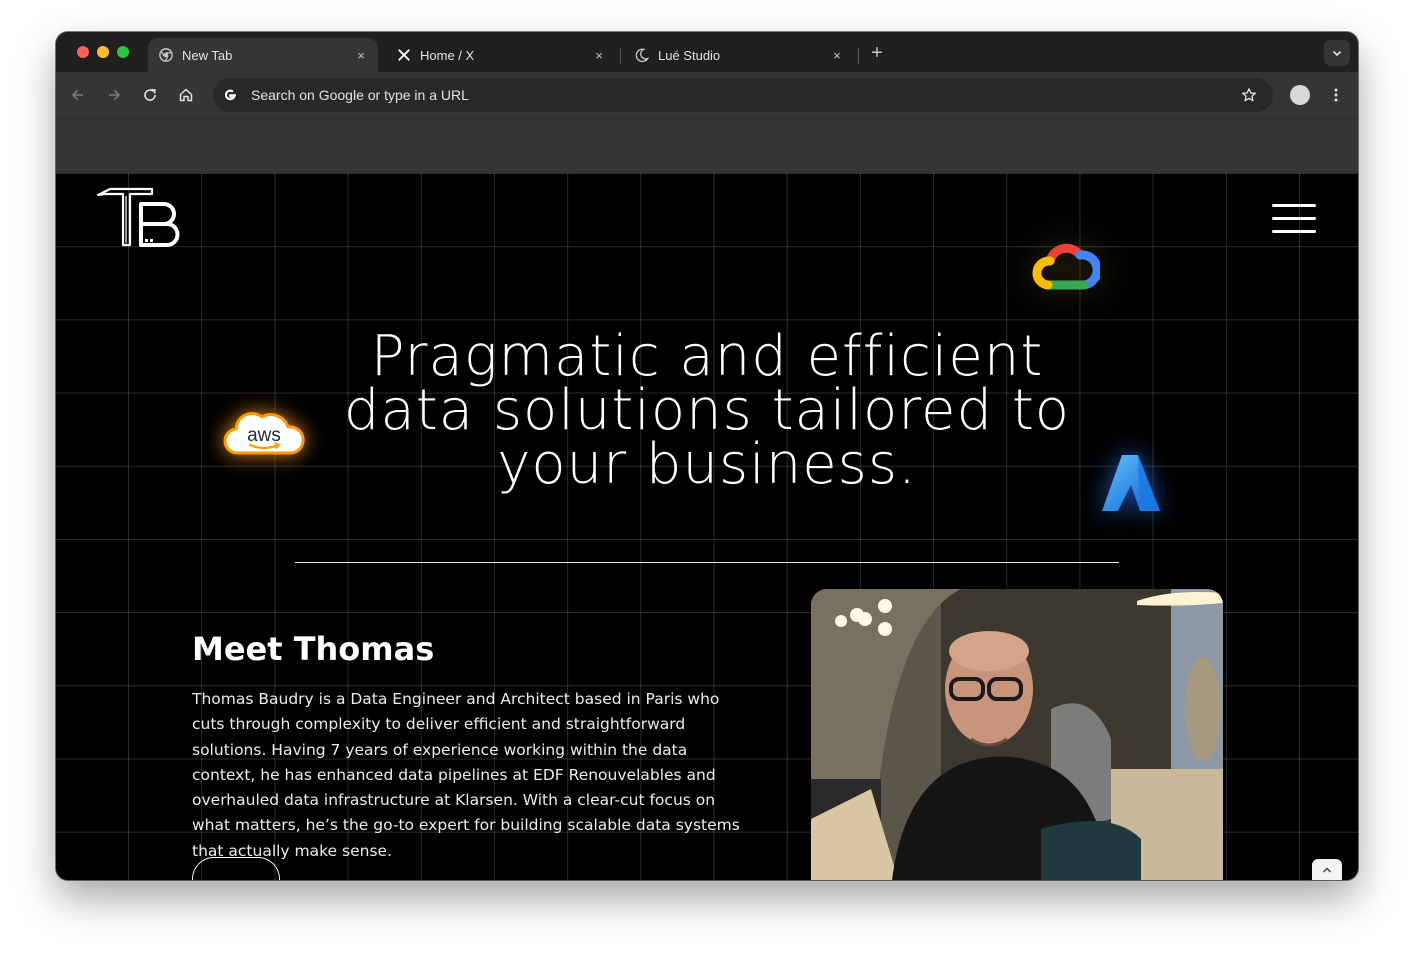 The height and width of the screenshot is (961, 1414). What do you see at coordinates (263, 55) in the screenshot?
I see `tab-new-tab: New Tab ×` at bounding box center [263, 55].